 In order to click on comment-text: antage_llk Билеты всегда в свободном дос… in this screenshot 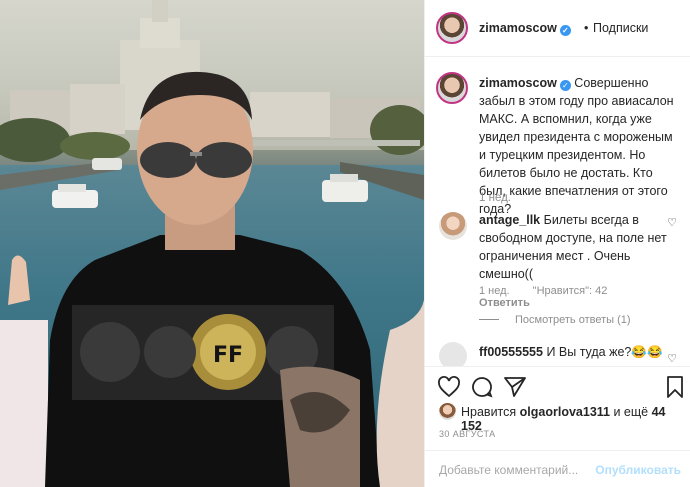, I will do `click(579, 247)`.